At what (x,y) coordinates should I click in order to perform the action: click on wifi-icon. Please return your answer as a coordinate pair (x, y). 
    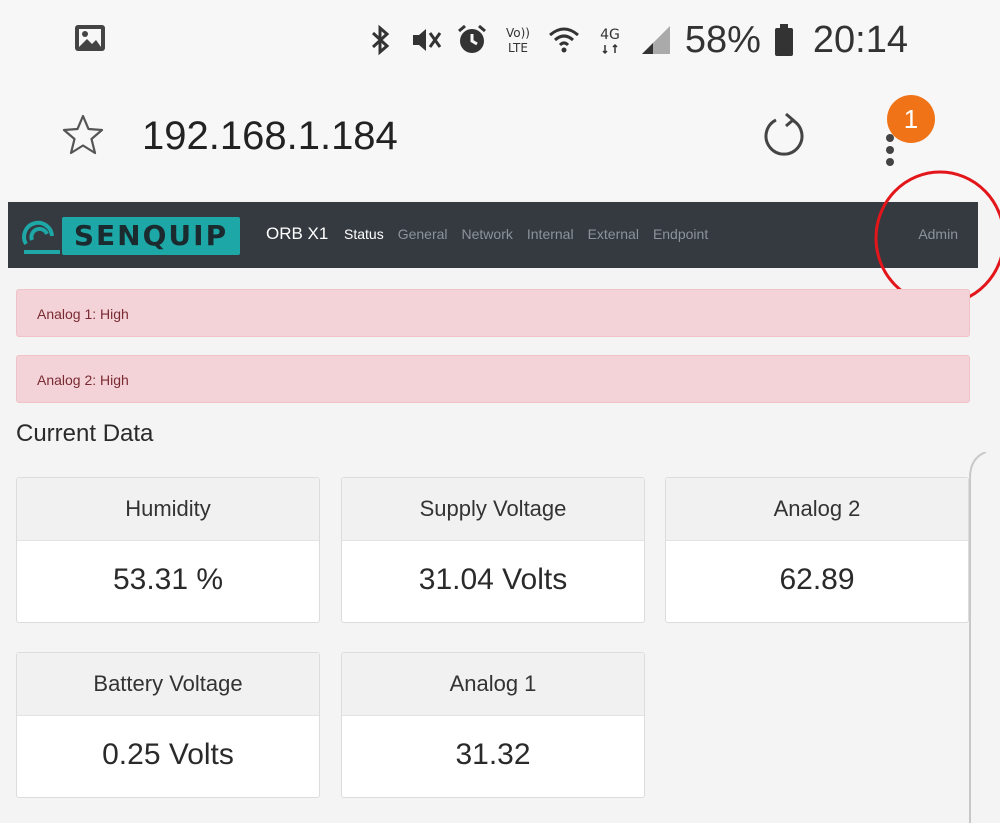
    Looking at the image, I should click on (563, 40).